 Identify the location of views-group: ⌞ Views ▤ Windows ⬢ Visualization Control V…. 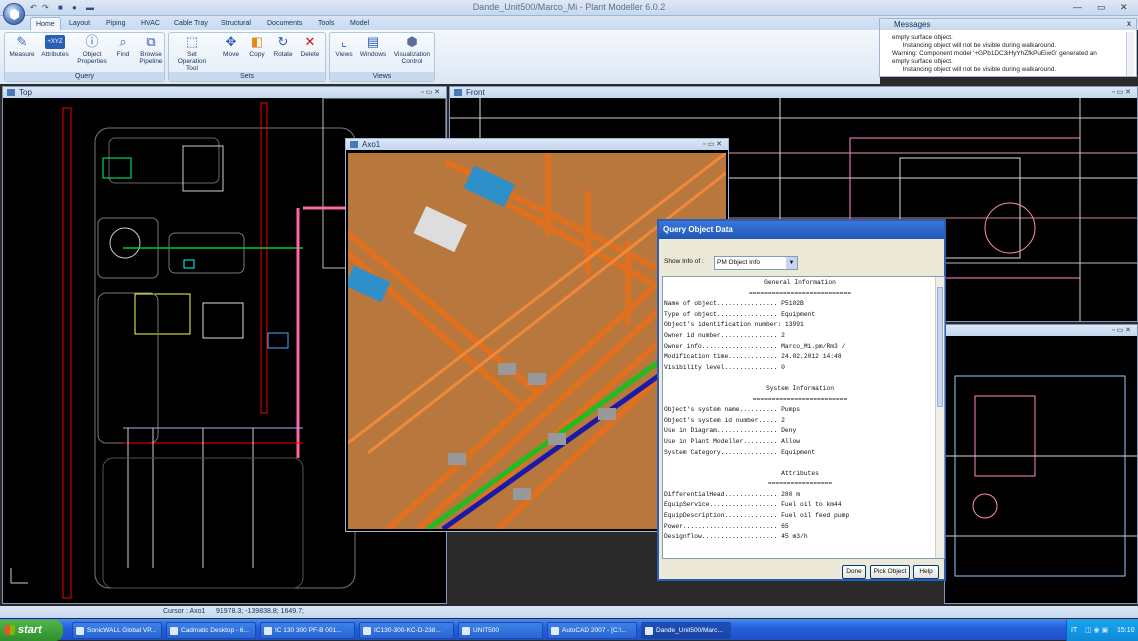
(382, 57).